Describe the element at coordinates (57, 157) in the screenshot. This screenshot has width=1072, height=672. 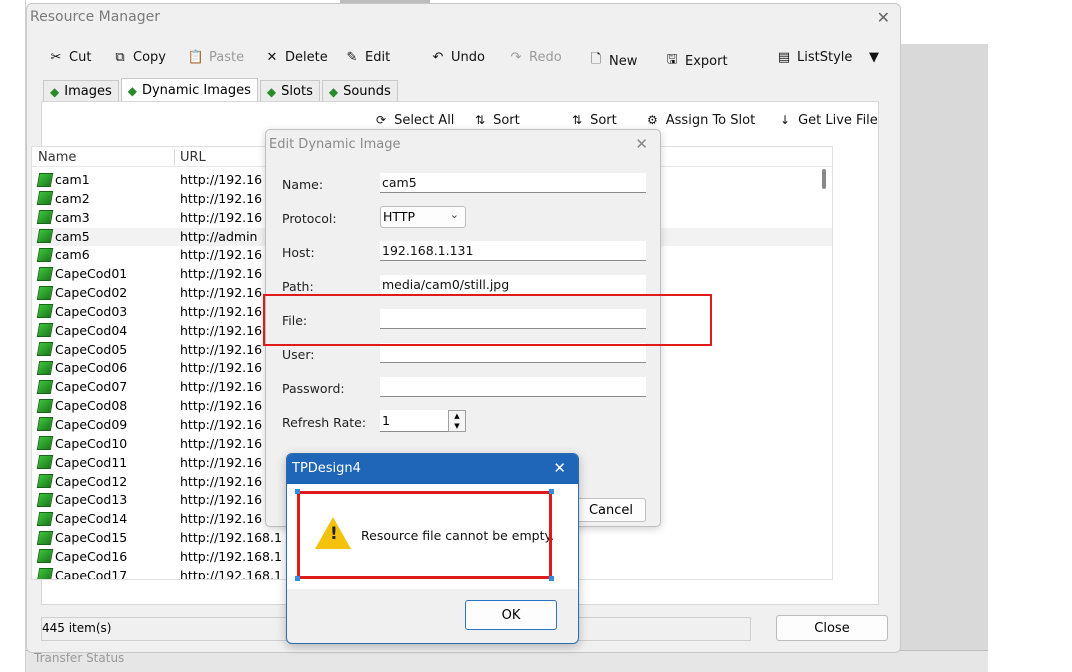
I see `column-header-name: Name` at that location.